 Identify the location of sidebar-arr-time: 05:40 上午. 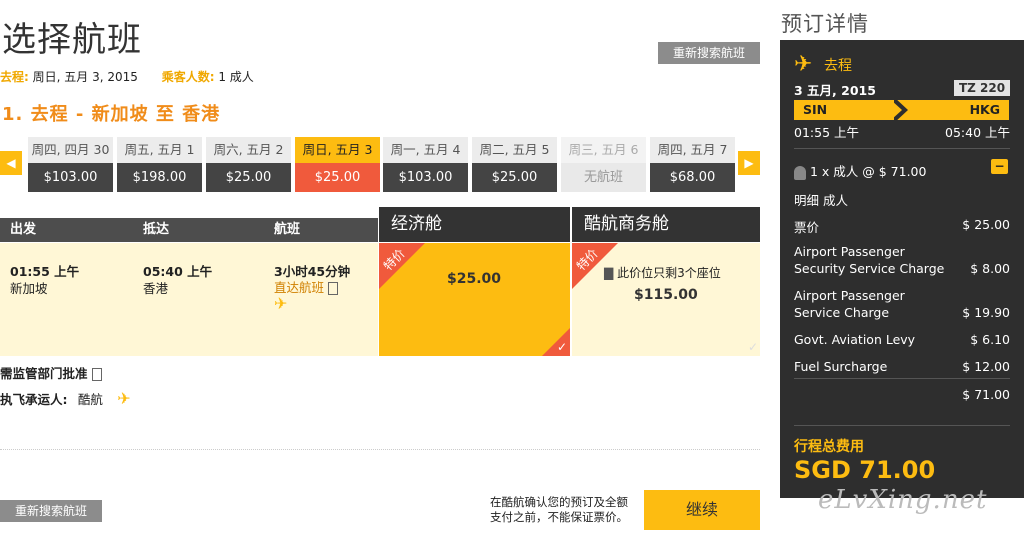
(977, 132).